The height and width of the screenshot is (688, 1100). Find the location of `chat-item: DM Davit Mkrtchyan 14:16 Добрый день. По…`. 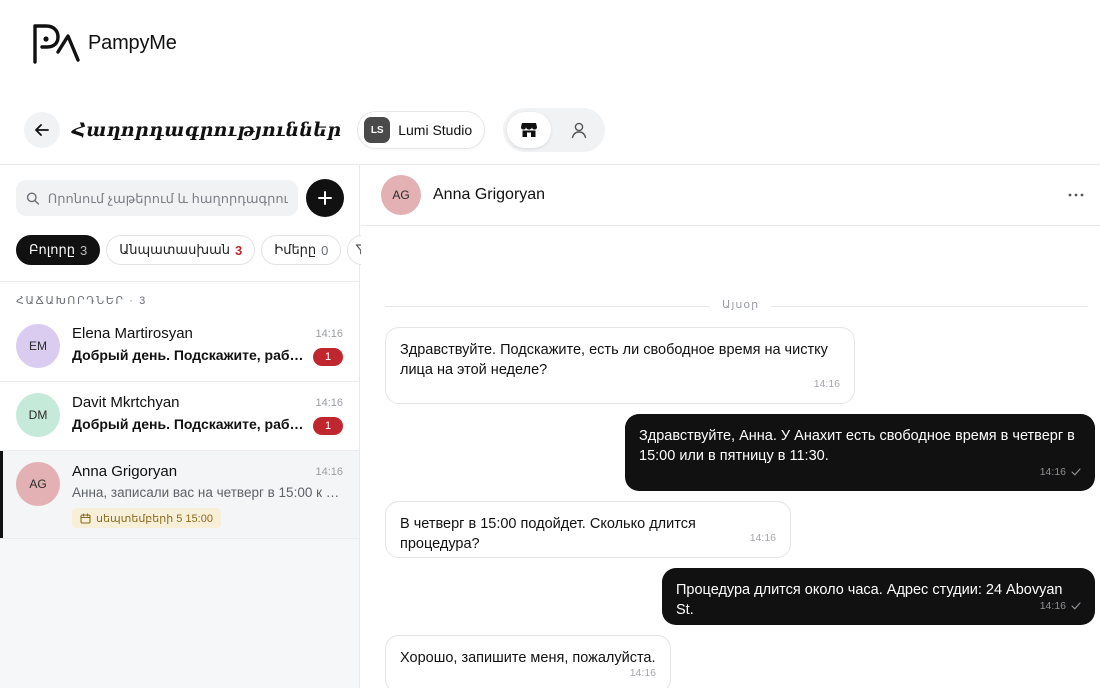

chat-item: DM Davit Mkrtchyan 14:16 Добрый день. По… is located at coordinates (179, 416).